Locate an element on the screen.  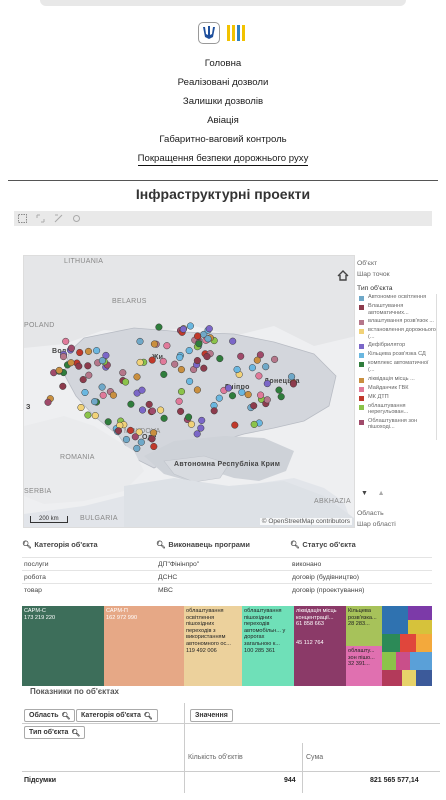
ministry-logo-icon is located at coordinates (237, 33).